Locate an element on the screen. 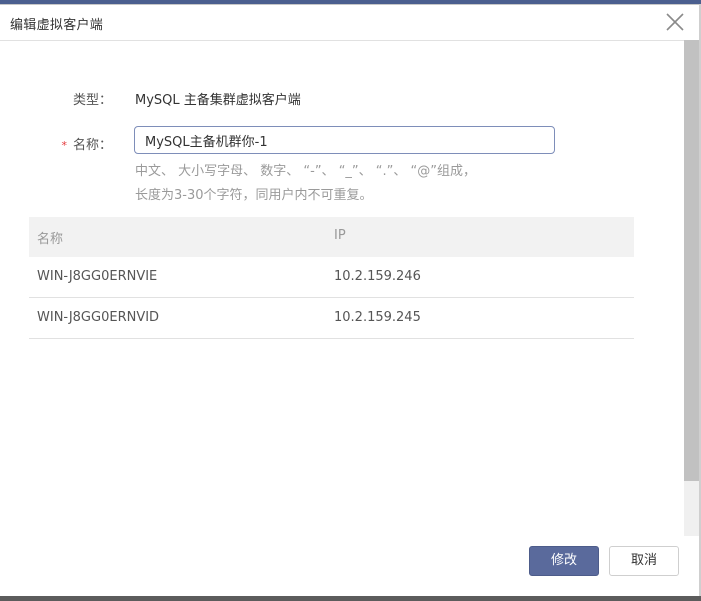 The width and height of the screenshot is (701, 601). type-value: MySQL 主备集群虚拟客户端 is located at coordinates (218, 100).